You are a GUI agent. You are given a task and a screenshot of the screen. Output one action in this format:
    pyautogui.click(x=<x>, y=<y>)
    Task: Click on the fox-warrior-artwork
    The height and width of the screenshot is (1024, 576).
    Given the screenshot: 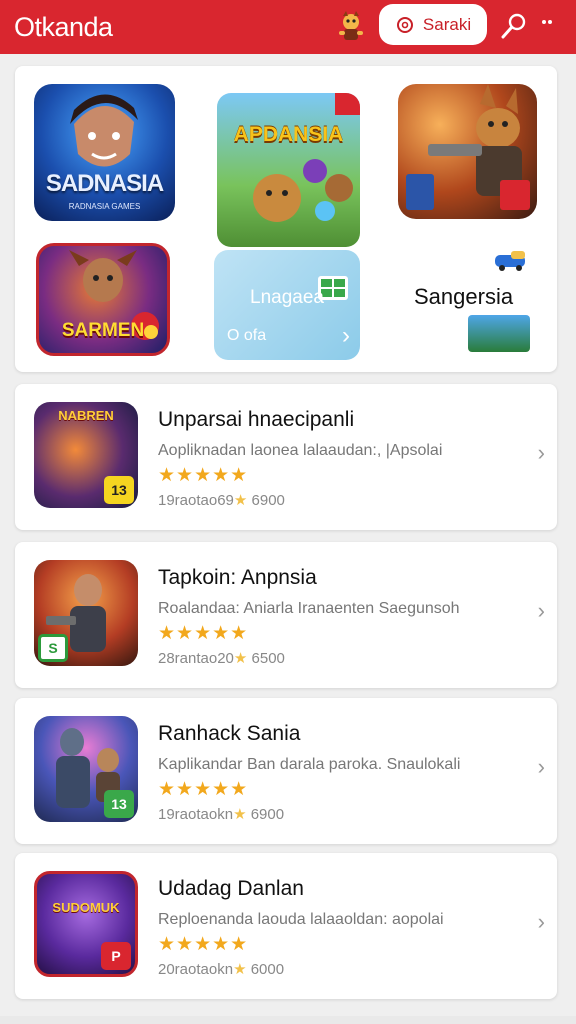 What is the action you would take?
    pyautogui.click(x=468, y=147)
    